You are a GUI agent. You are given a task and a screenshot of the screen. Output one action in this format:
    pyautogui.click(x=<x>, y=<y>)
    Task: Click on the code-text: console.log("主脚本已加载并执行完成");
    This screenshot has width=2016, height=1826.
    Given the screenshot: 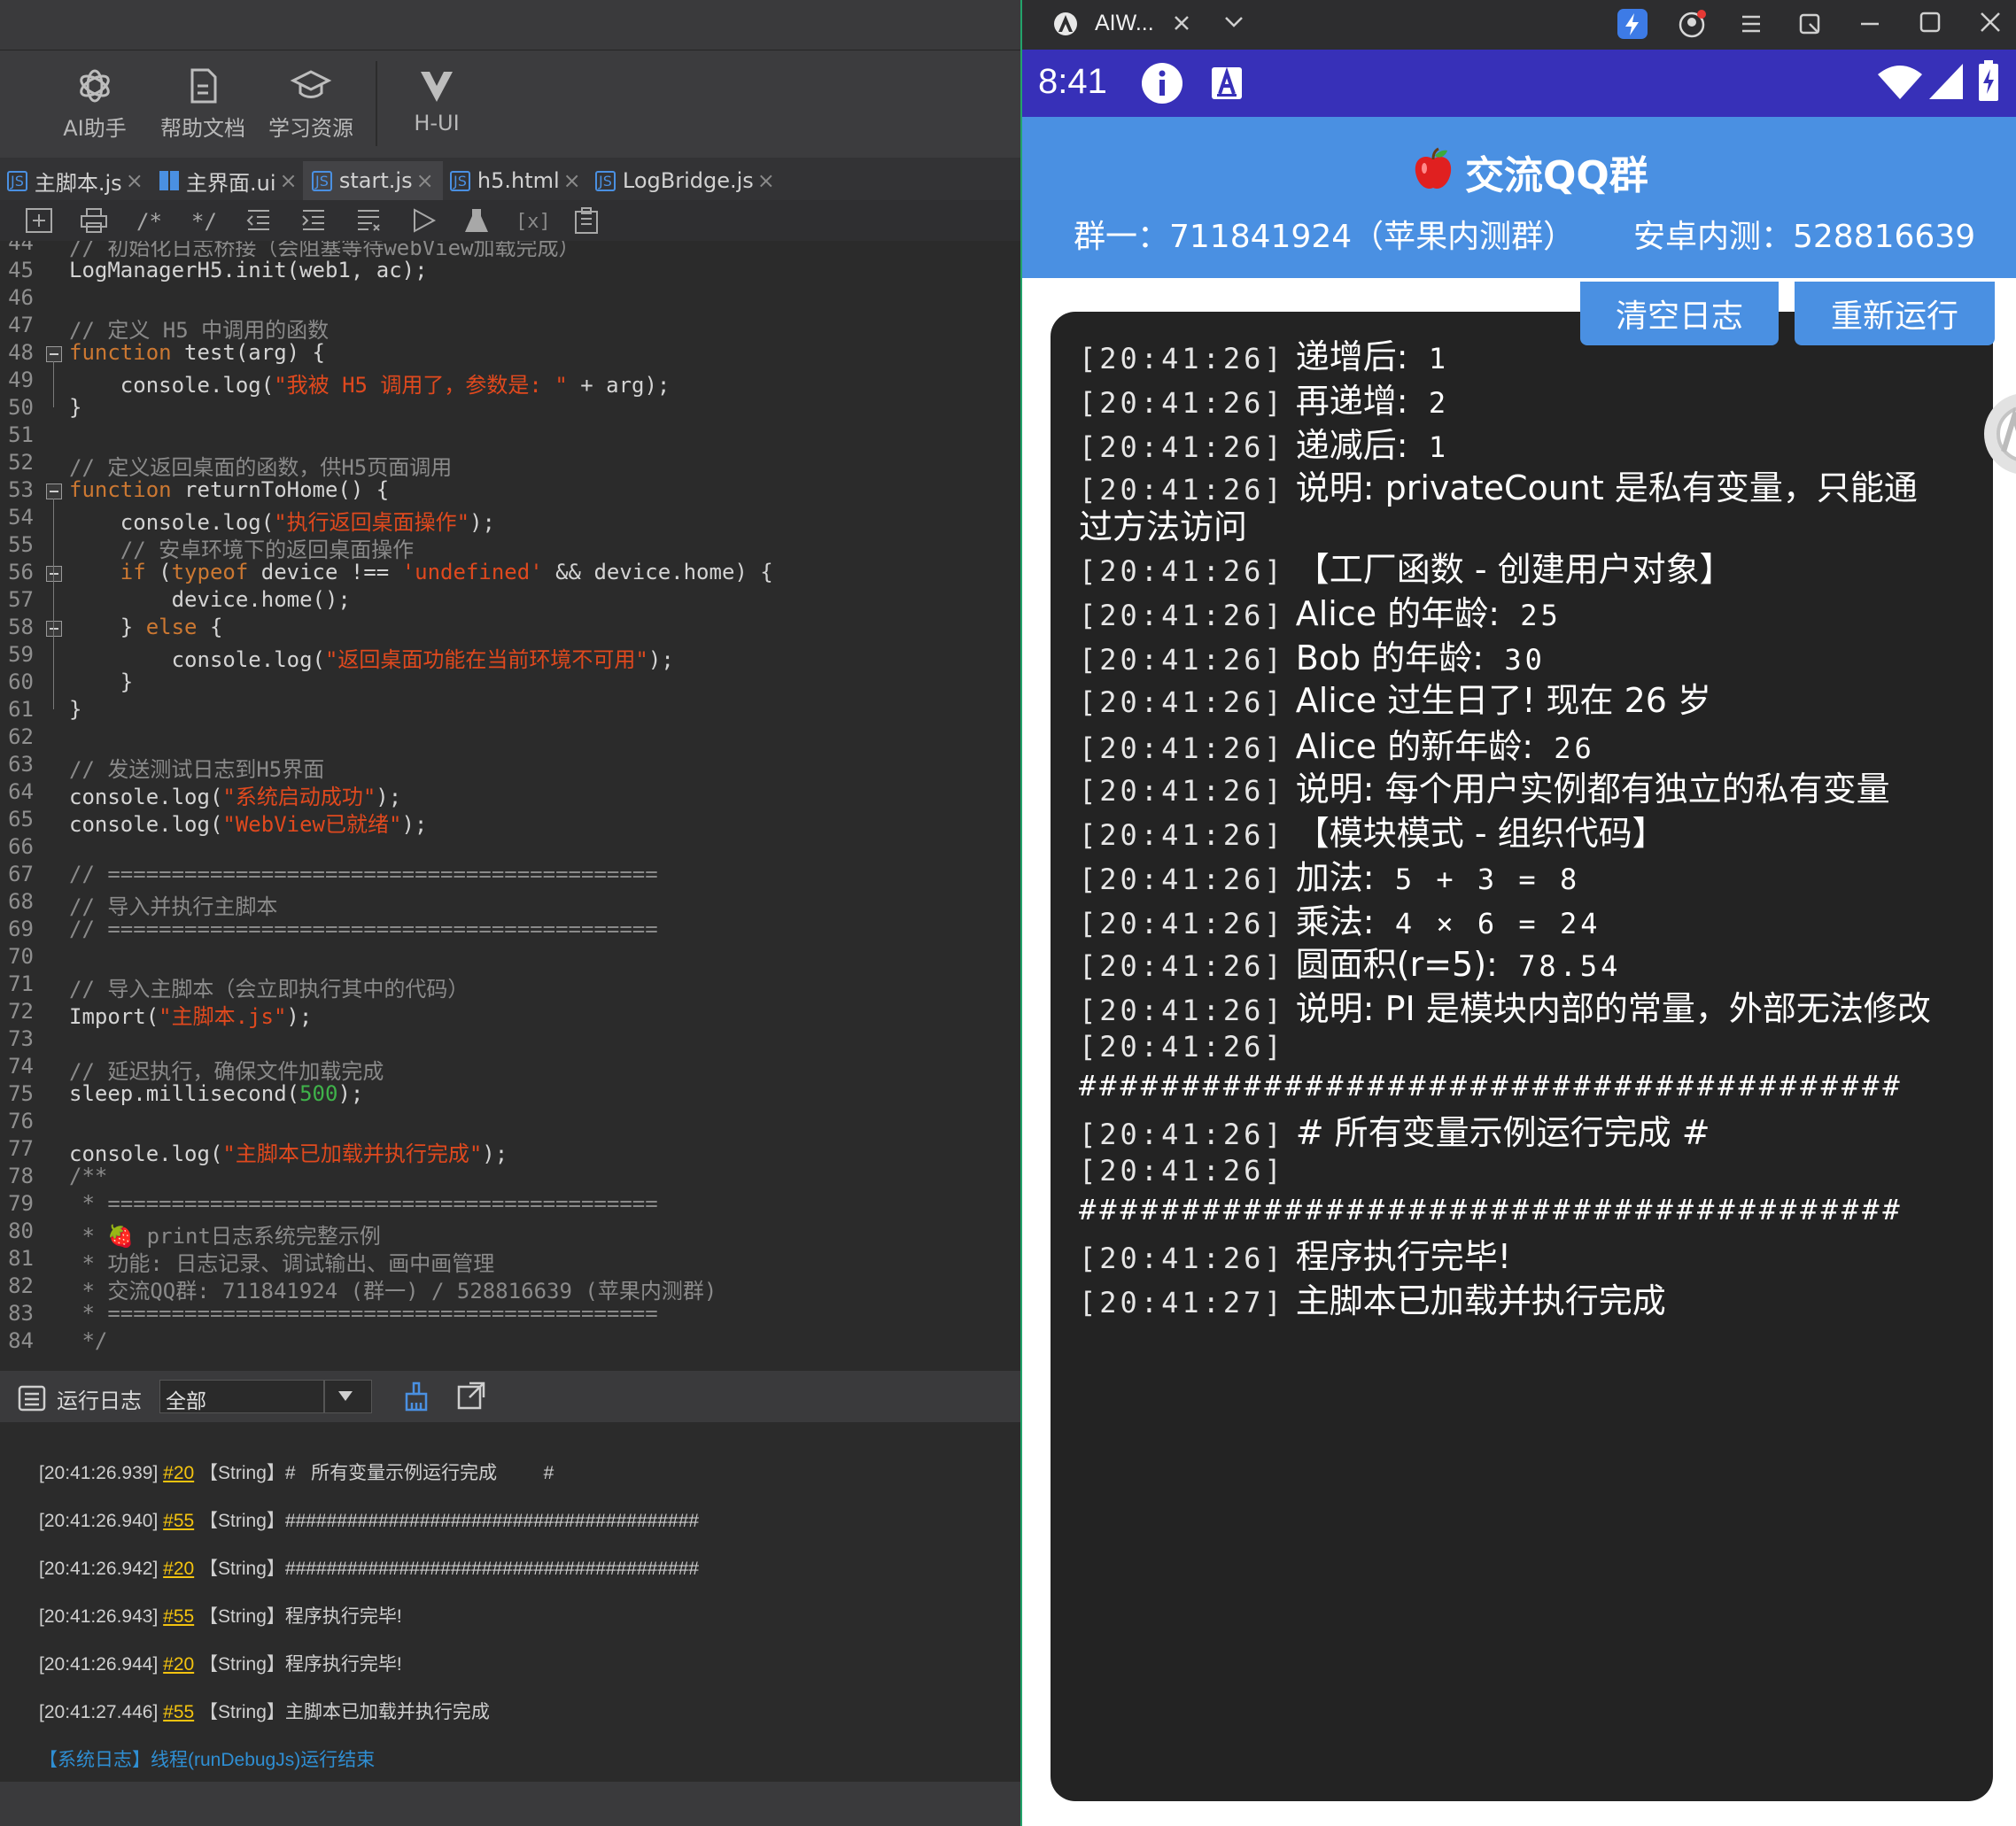 What is the action you would take?
    pyautogui.click(x=288, y=1153)
    